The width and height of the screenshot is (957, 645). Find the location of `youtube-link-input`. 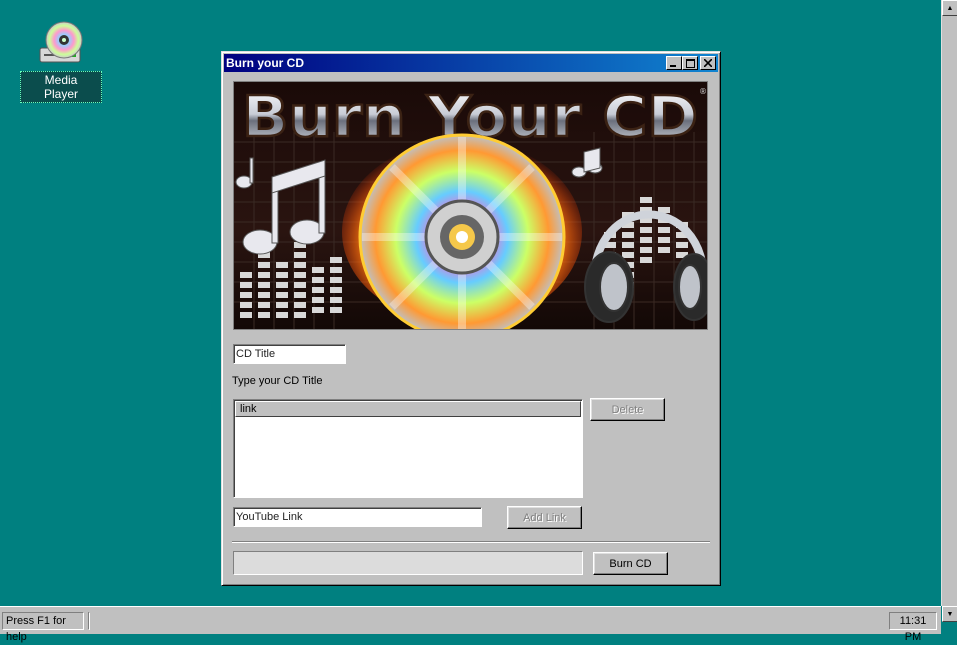

youtube-link-input is located at coordinates (357, 517).